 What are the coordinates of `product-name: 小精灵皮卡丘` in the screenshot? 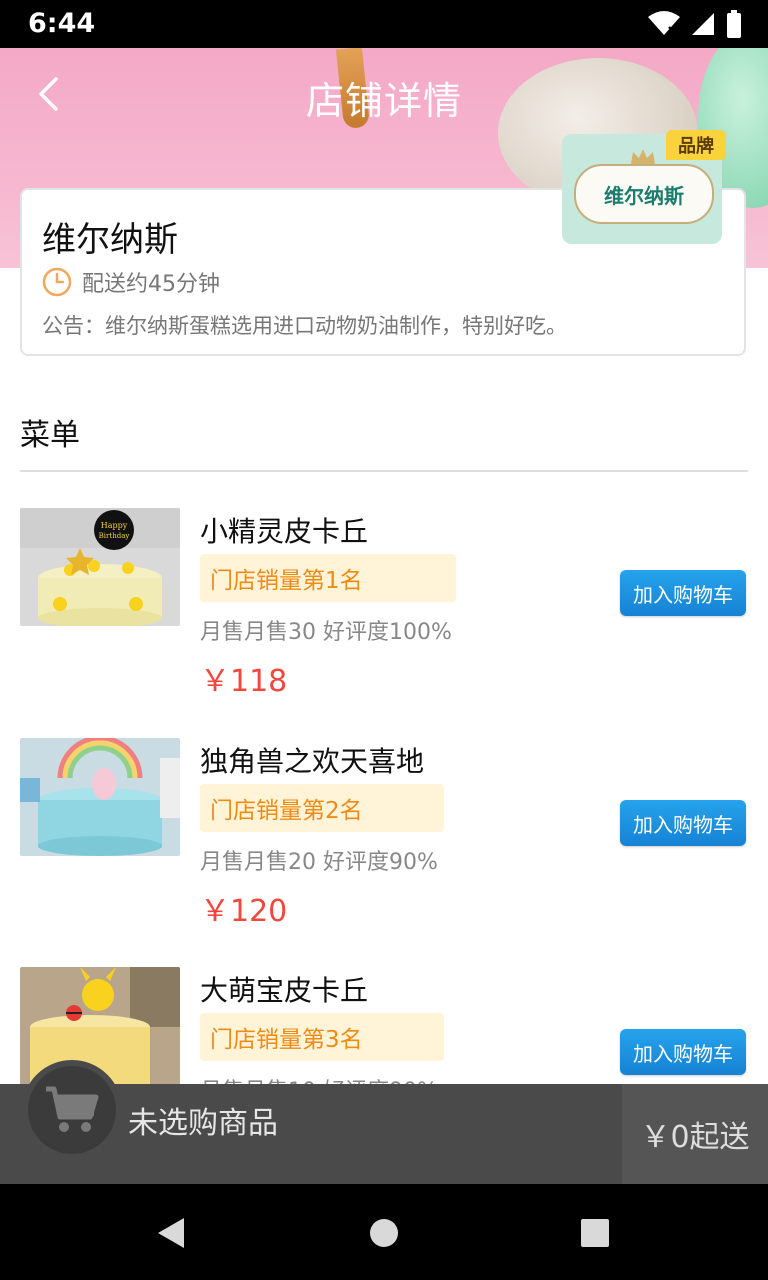 It's located at (284, 531).